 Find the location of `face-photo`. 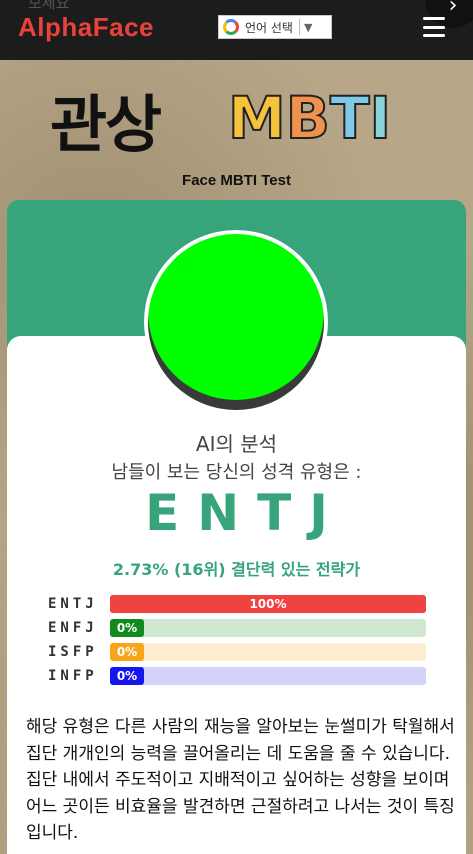

face-photo is located at coordinates (236, 322).